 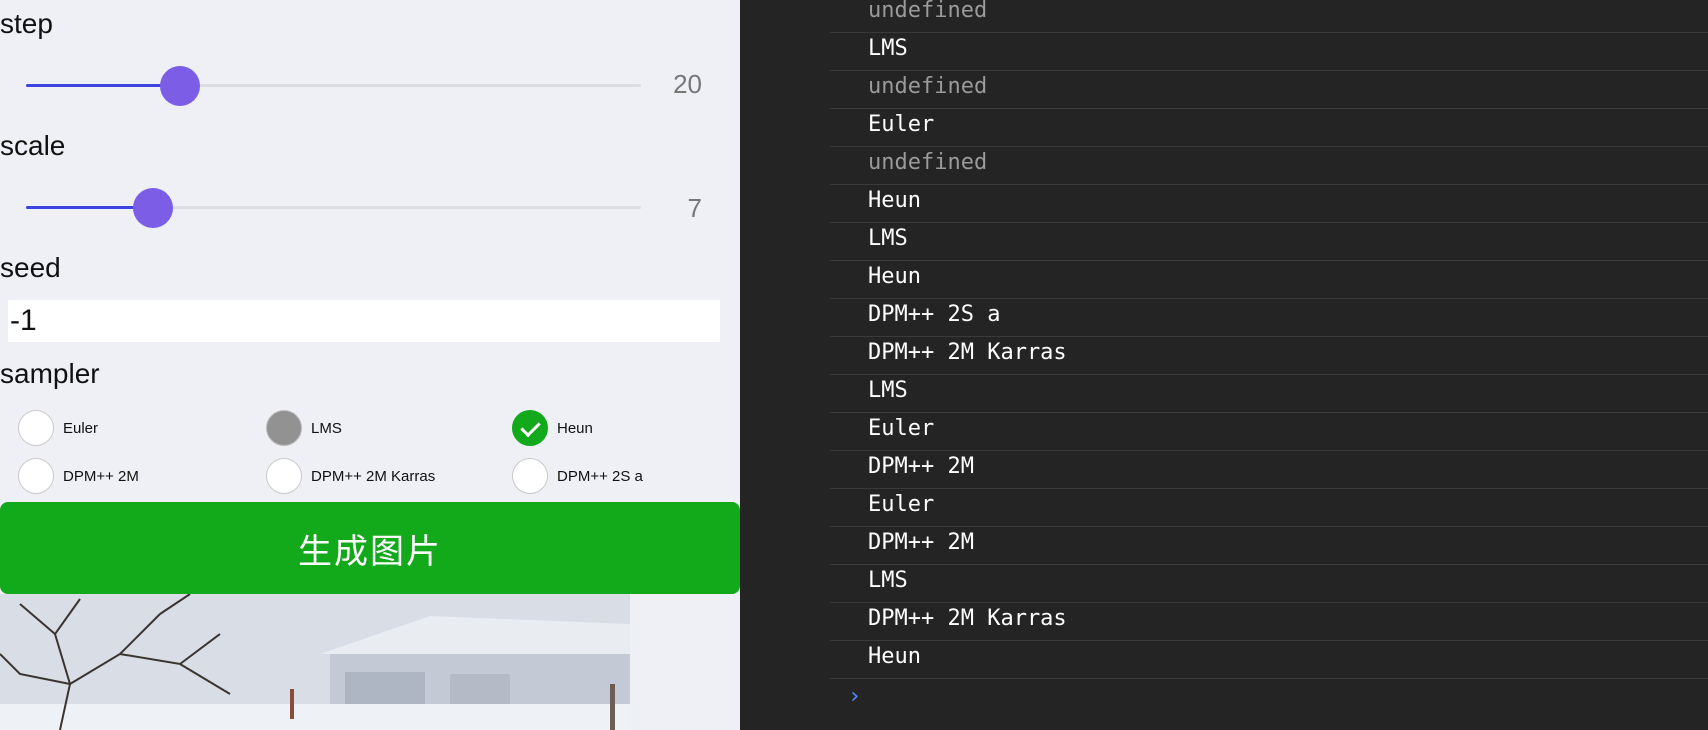 What do you see at coordinates (81, 428) in the screenshot?
I see `sampler-option-label: Euler` at bounding box center [81, 428].